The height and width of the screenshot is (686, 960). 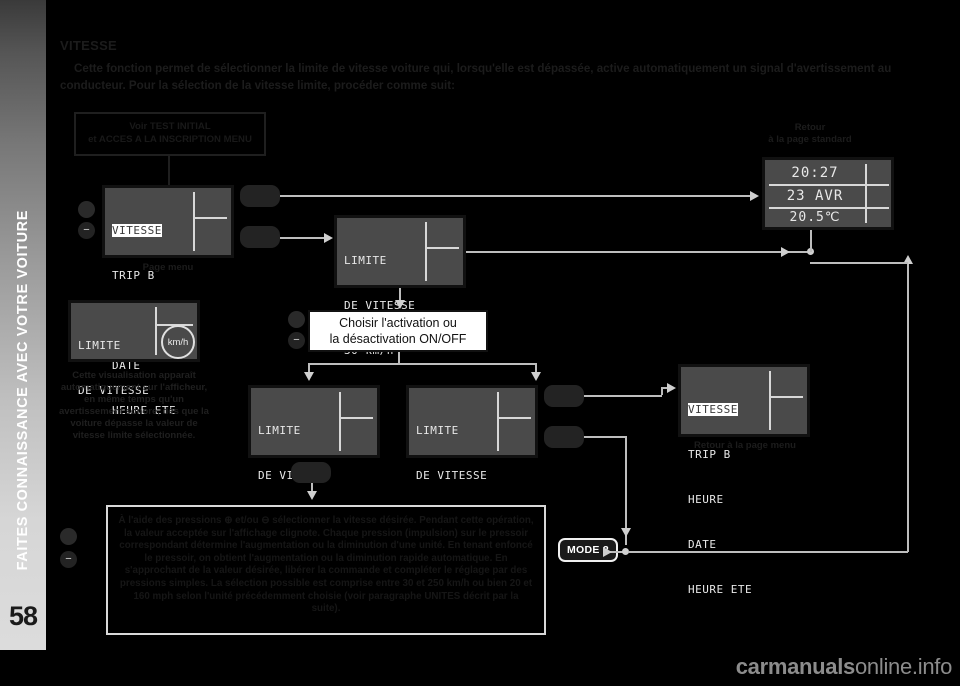 I want to click on plus-button-choice, so click(x=296, y=319).